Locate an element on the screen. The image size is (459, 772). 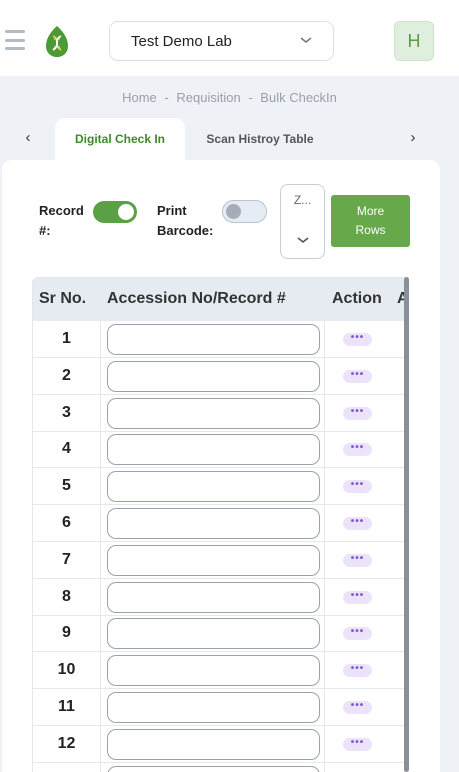
tab-scan-history-table: Scan Histroy Table is located at coordinates (260, 139).